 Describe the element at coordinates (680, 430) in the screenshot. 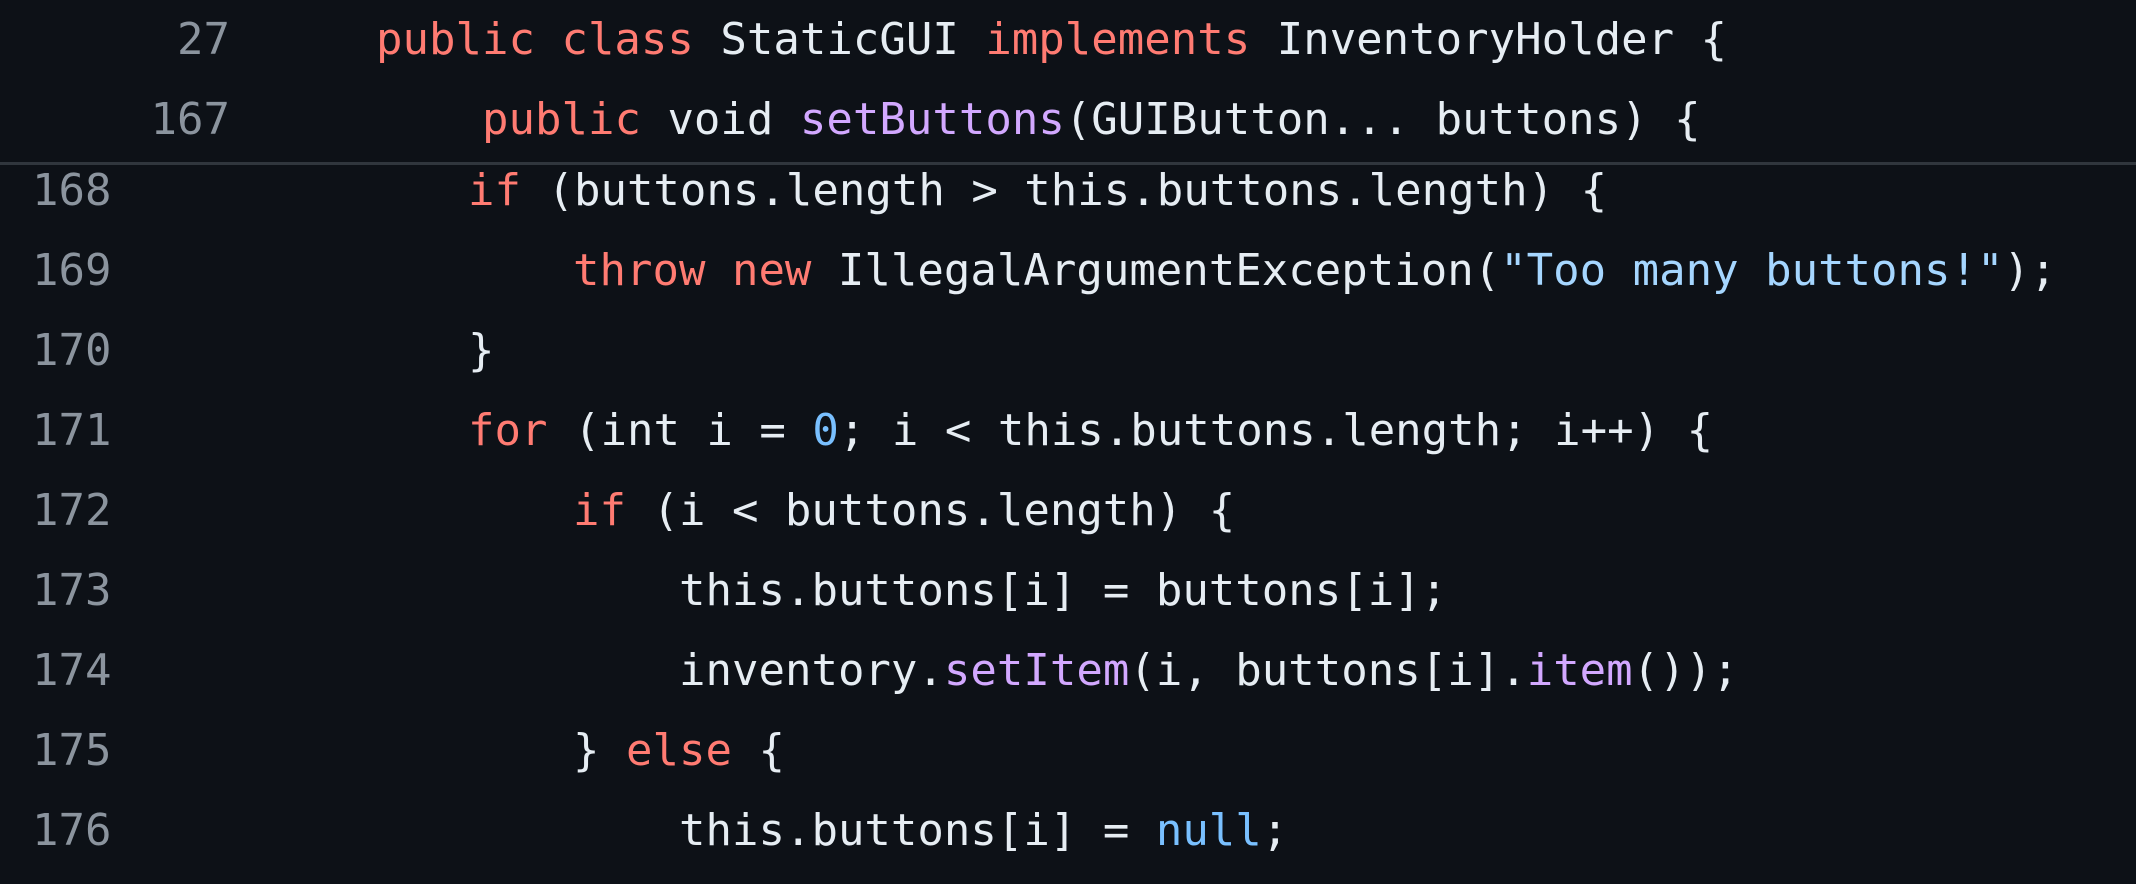

I see `code-token: (int i =` at that location.